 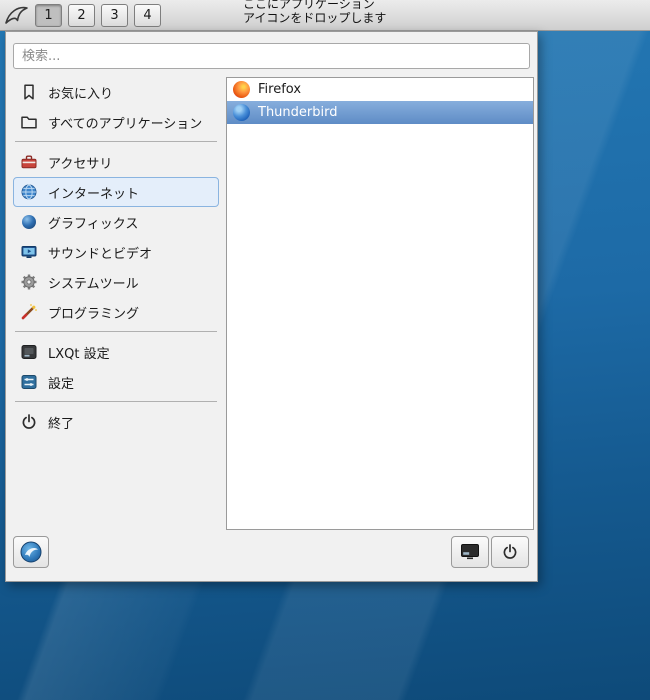 I want to click on category-label: 設定, so click(x=61, y=384).